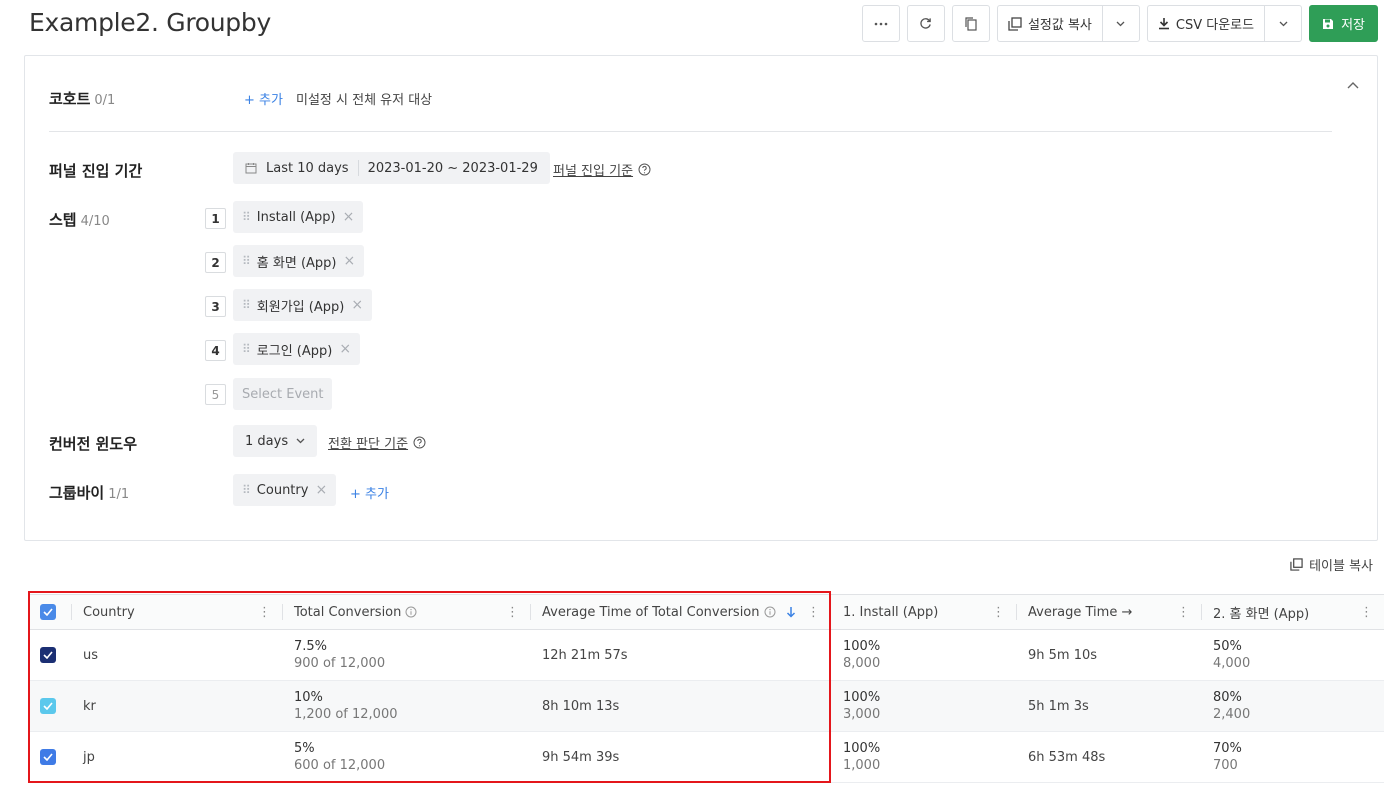 Image resolution: width=1400 pixels, height=800 pixels. What do you see at coordinates (82, 98) in the screenshot?
I see `cohort-label: 코호트 0/1` at bounding box center [82, 98].